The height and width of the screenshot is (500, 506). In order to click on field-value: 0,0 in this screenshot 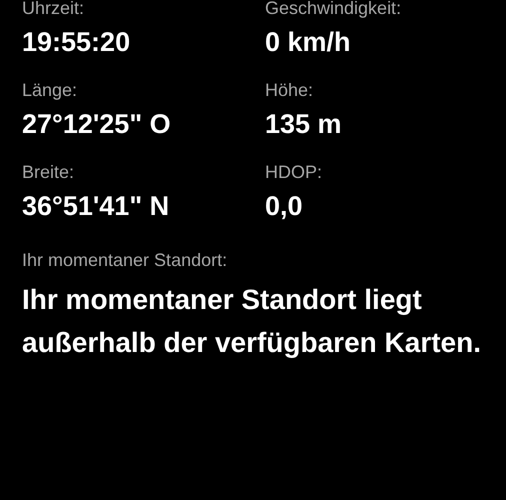, I will do `click(284, 206)`.